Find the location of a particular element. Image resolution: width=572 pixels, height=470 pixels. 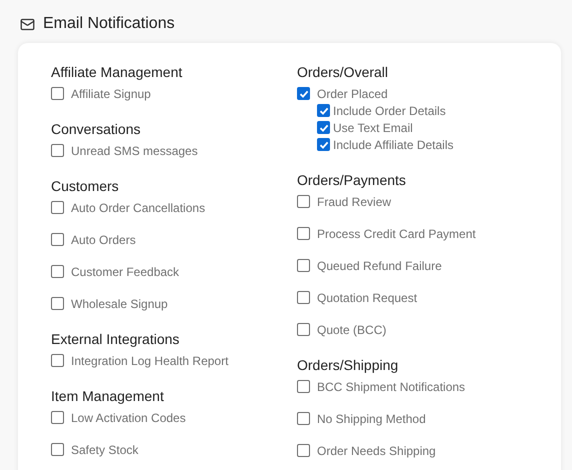

checkbox-label: Unread SMS messages is located at coordinates (134, 151).